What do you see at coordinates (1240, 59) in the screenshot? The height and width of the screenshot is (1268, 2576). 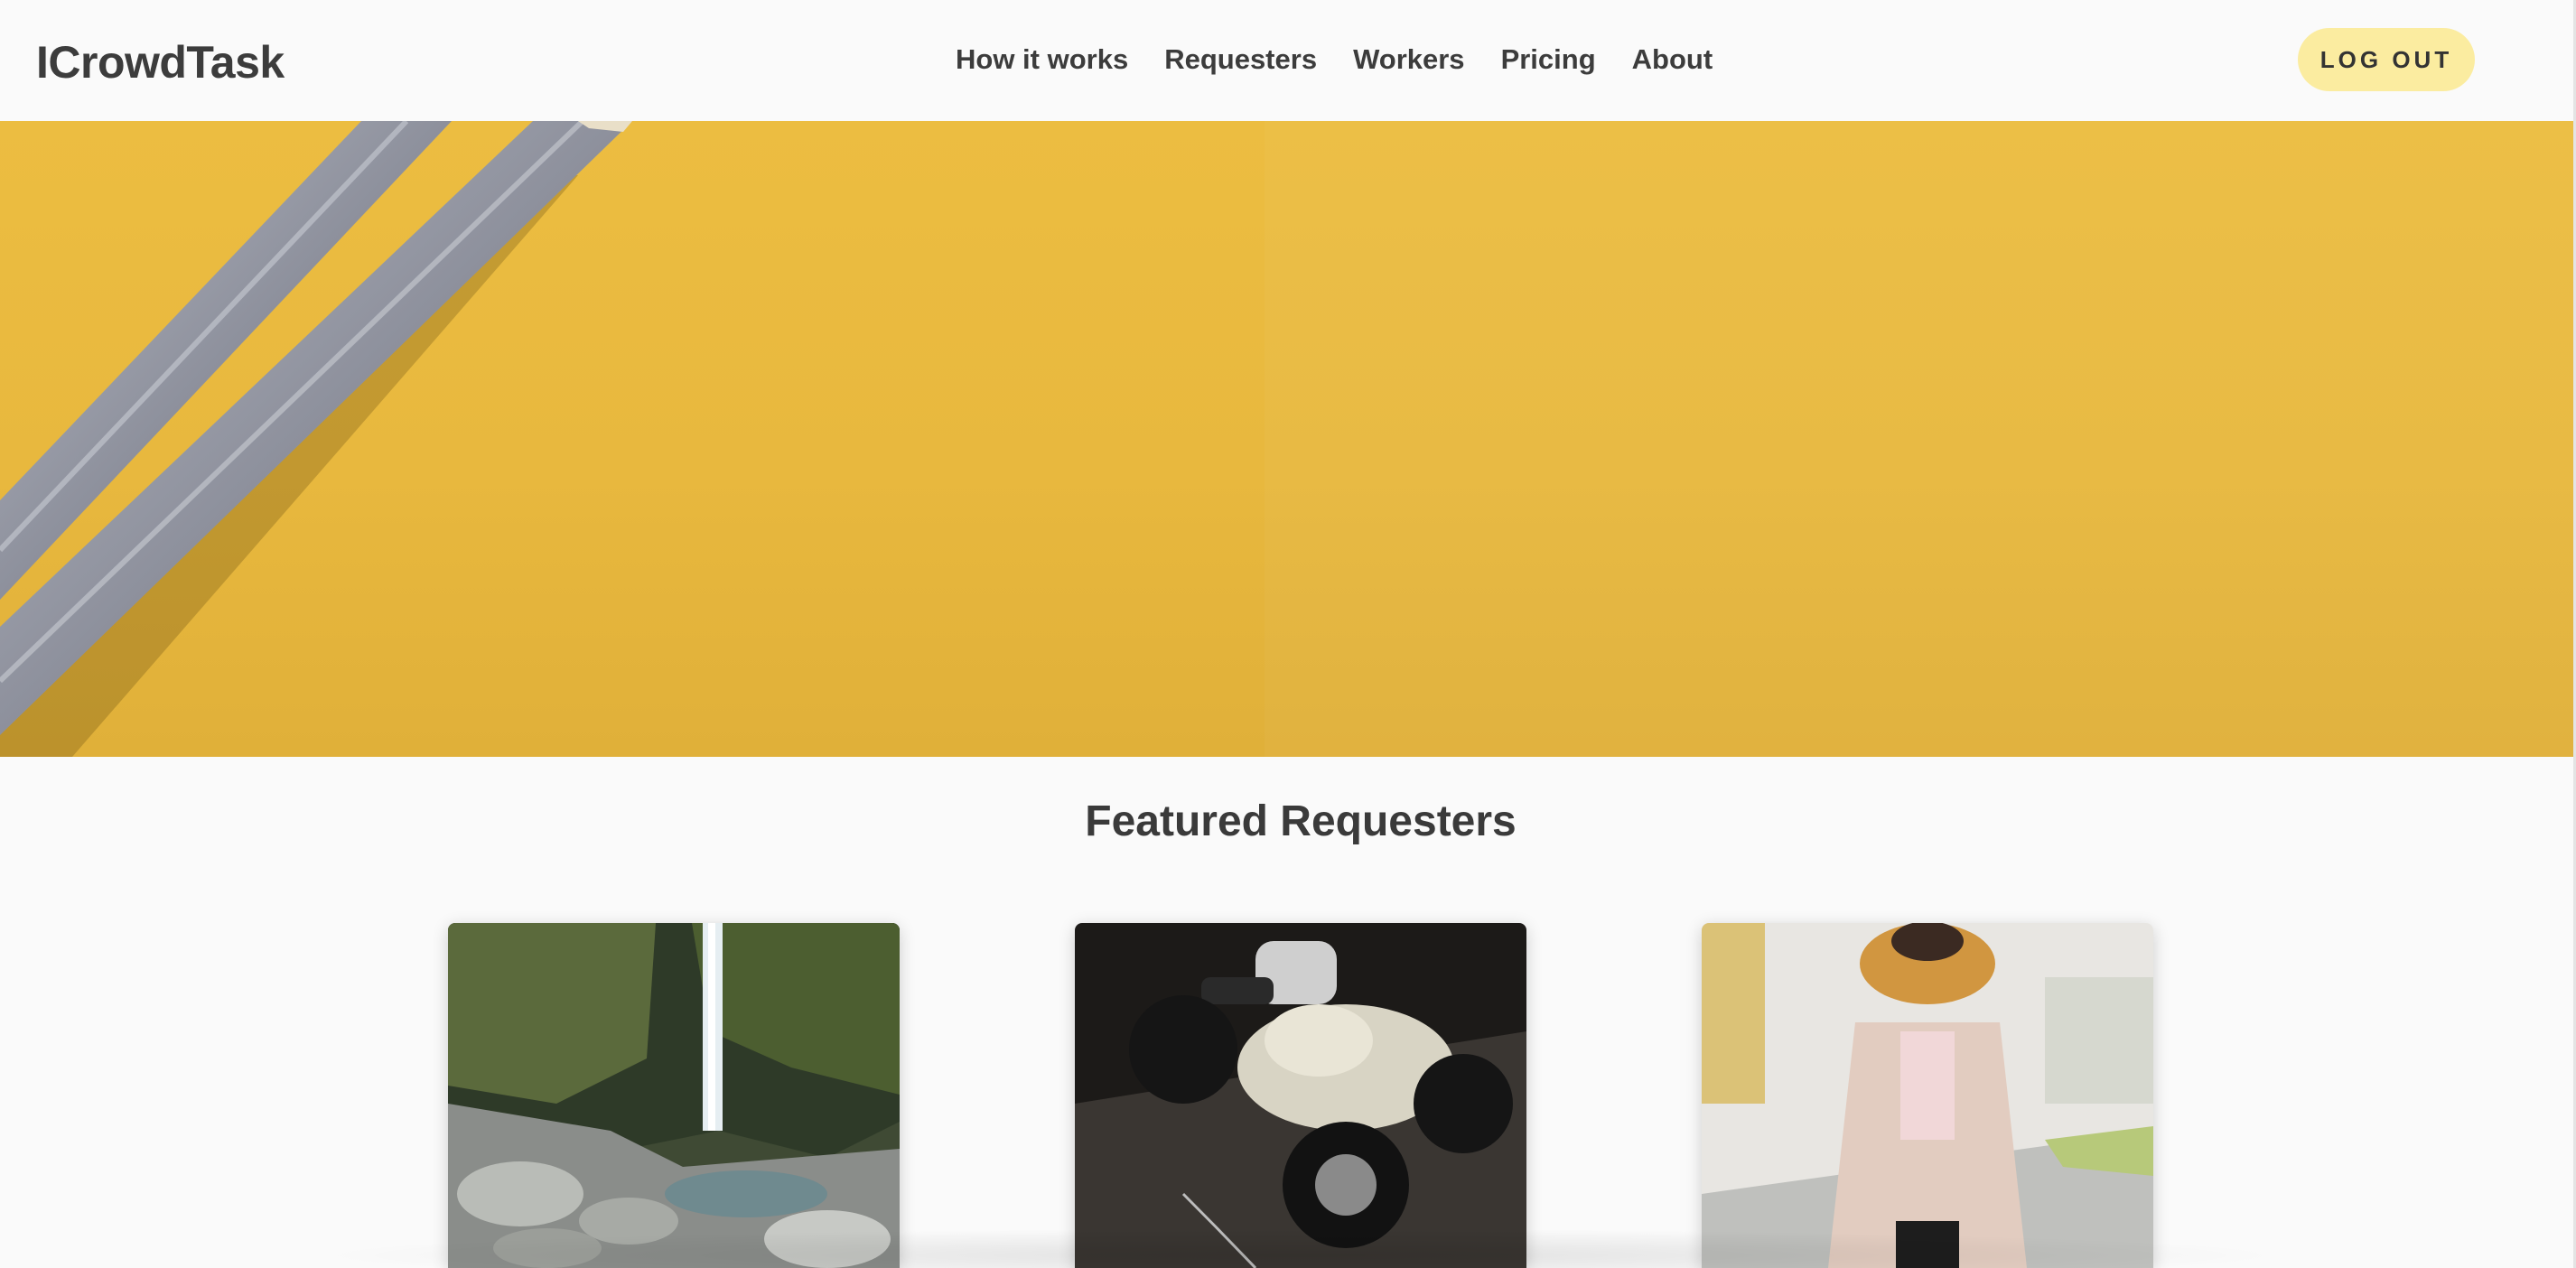 I see `nav-link-requesters: Requesters` at bounding box center [1240, 59].